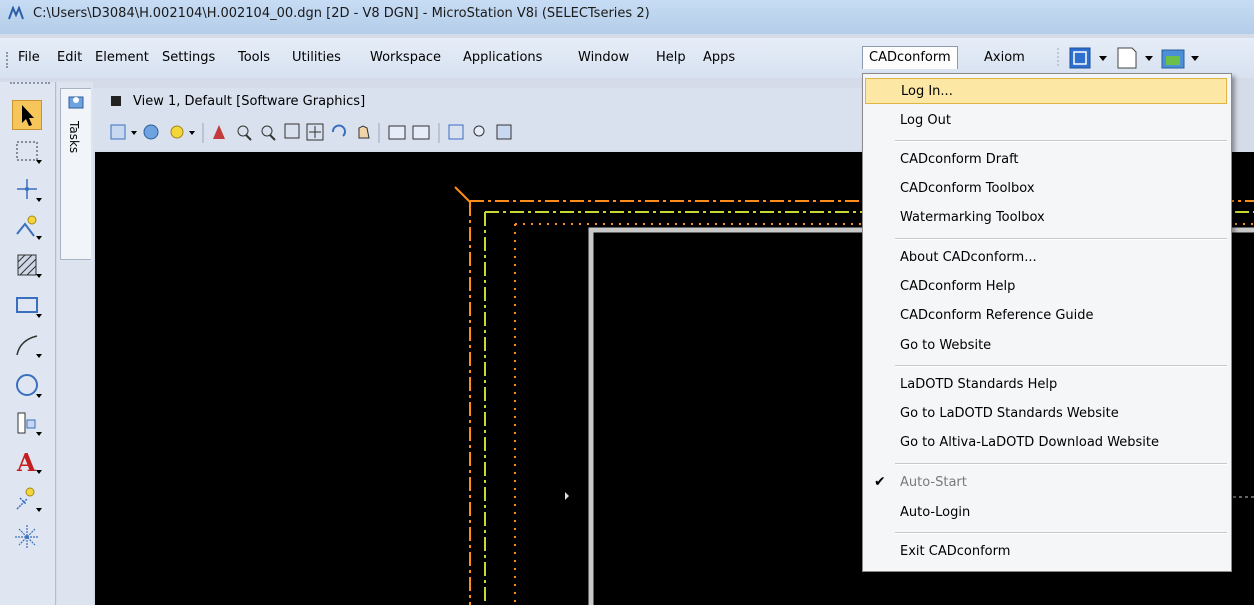 This screenshot has width=1254, height=605. What do you see at coordinates (958, 286) in the screenshot?
I see `menu-item-label: CADconform Help` at bounding box center [958, 286].